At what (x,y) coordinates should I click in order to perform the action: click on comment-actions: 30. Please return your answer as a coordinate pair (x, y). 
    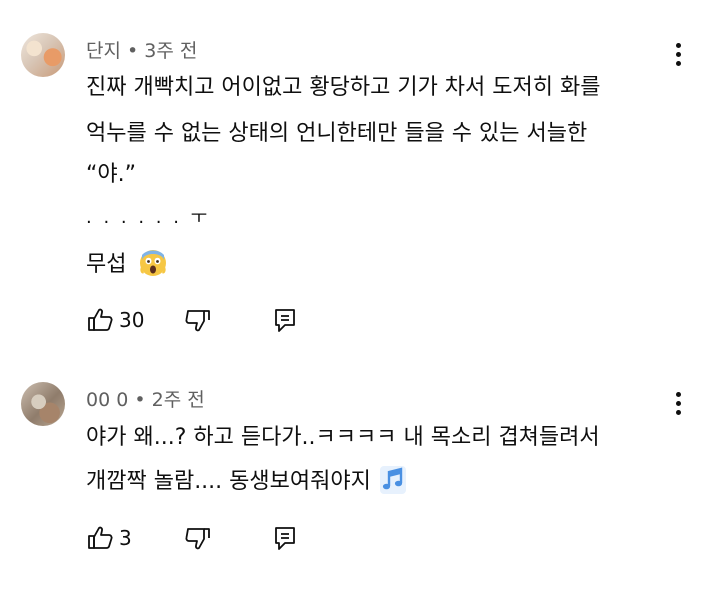
    Looking at the image, I should click on (216, 320).